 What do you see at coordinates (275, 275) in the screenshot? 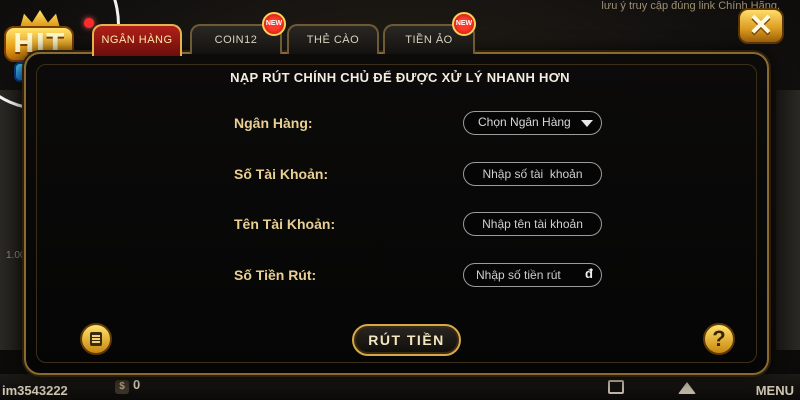
I see `amount-label: Số Tiền Rút:` at bounding box center [275, 275].